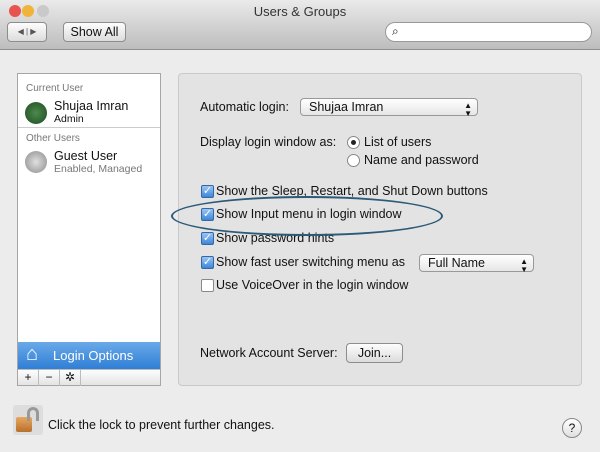 The width and height of the screenshot is (600, 452). Describe the element at coordinates (353, 160) in the screenshot. I see `radio-name-and-password` at that location.